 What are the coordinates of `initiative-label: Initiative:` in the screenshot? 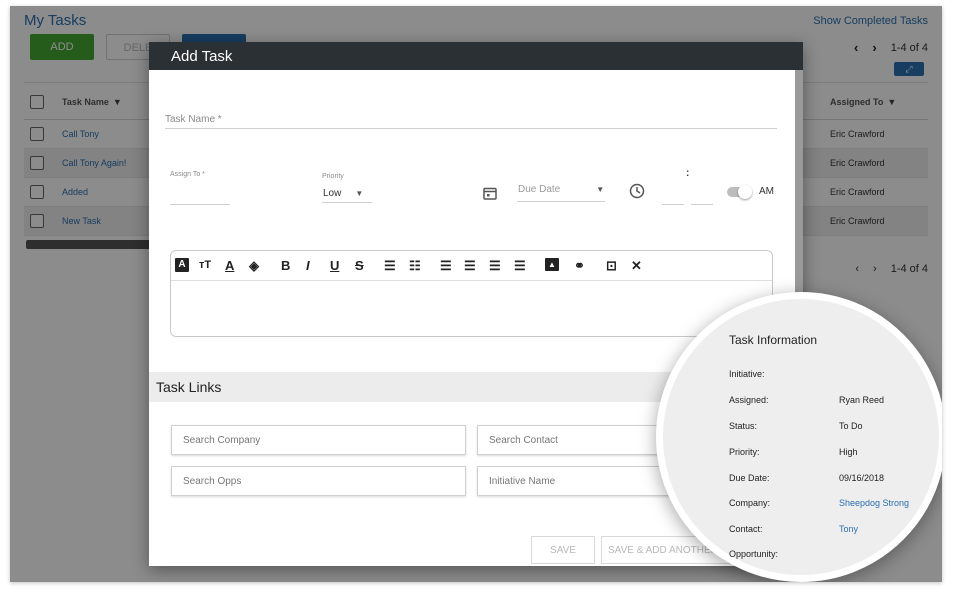 It's located at (747, 374).